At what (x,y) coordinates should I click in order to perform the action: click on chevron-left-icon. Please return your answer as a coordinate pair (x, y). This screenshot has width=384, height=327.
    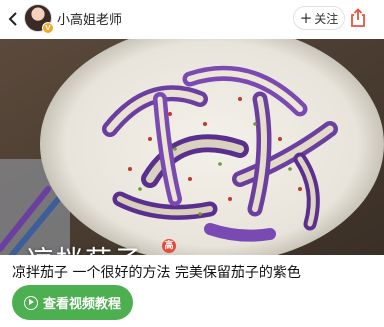
    Looking at the image, I should click on (12, 19).